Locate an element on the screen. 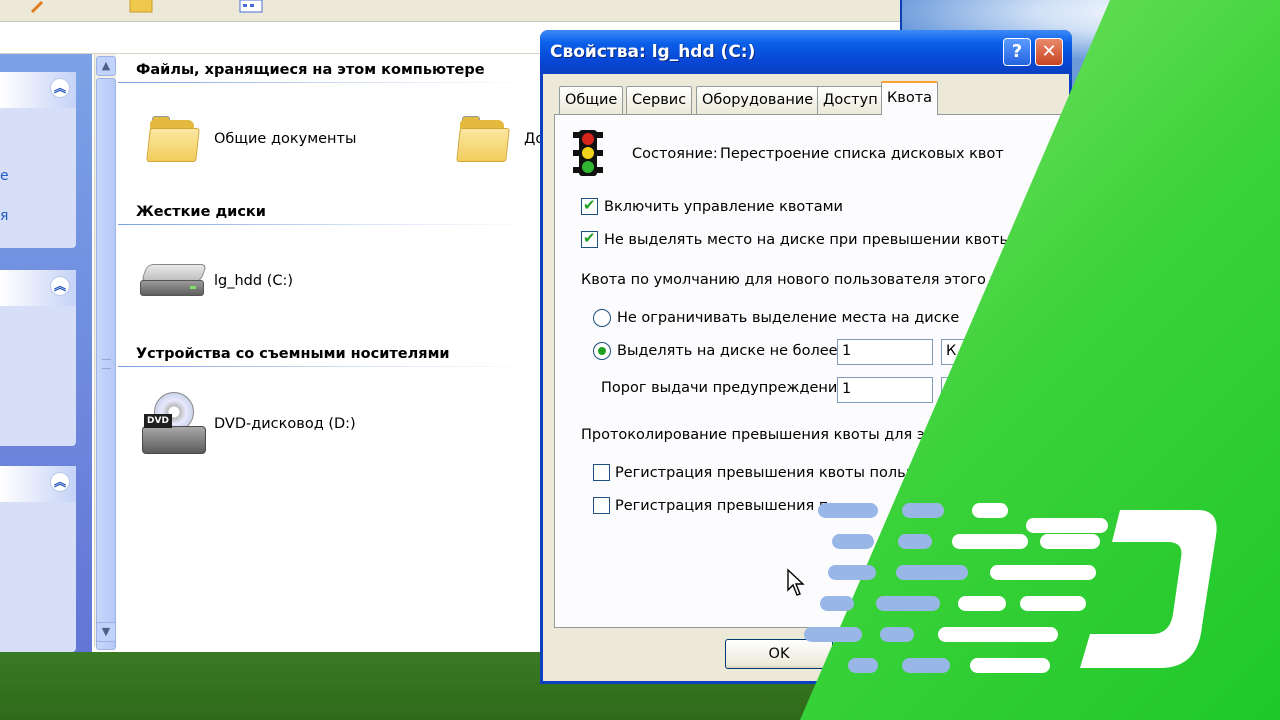 The height and width of the screenshot is (720, 1280). hdd-icon is located at coordinates (174, 282).